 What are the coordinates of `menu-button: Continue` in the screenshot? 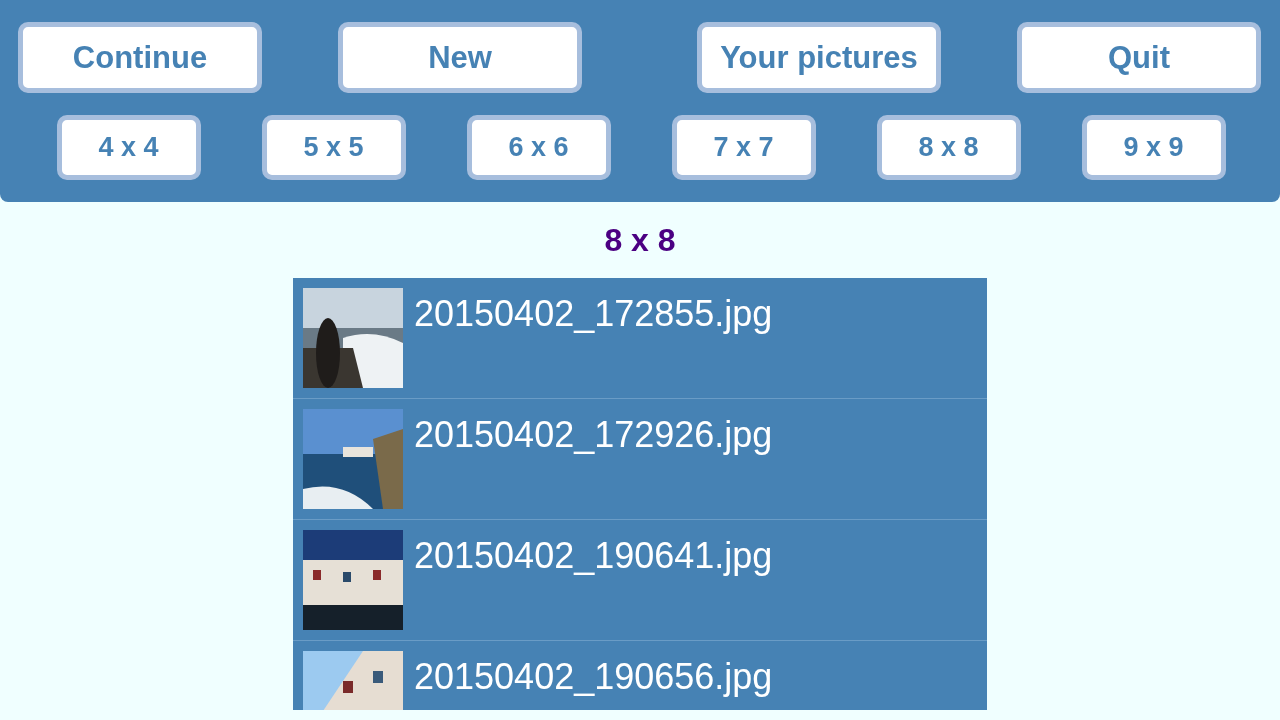 It's located at (140, 57).